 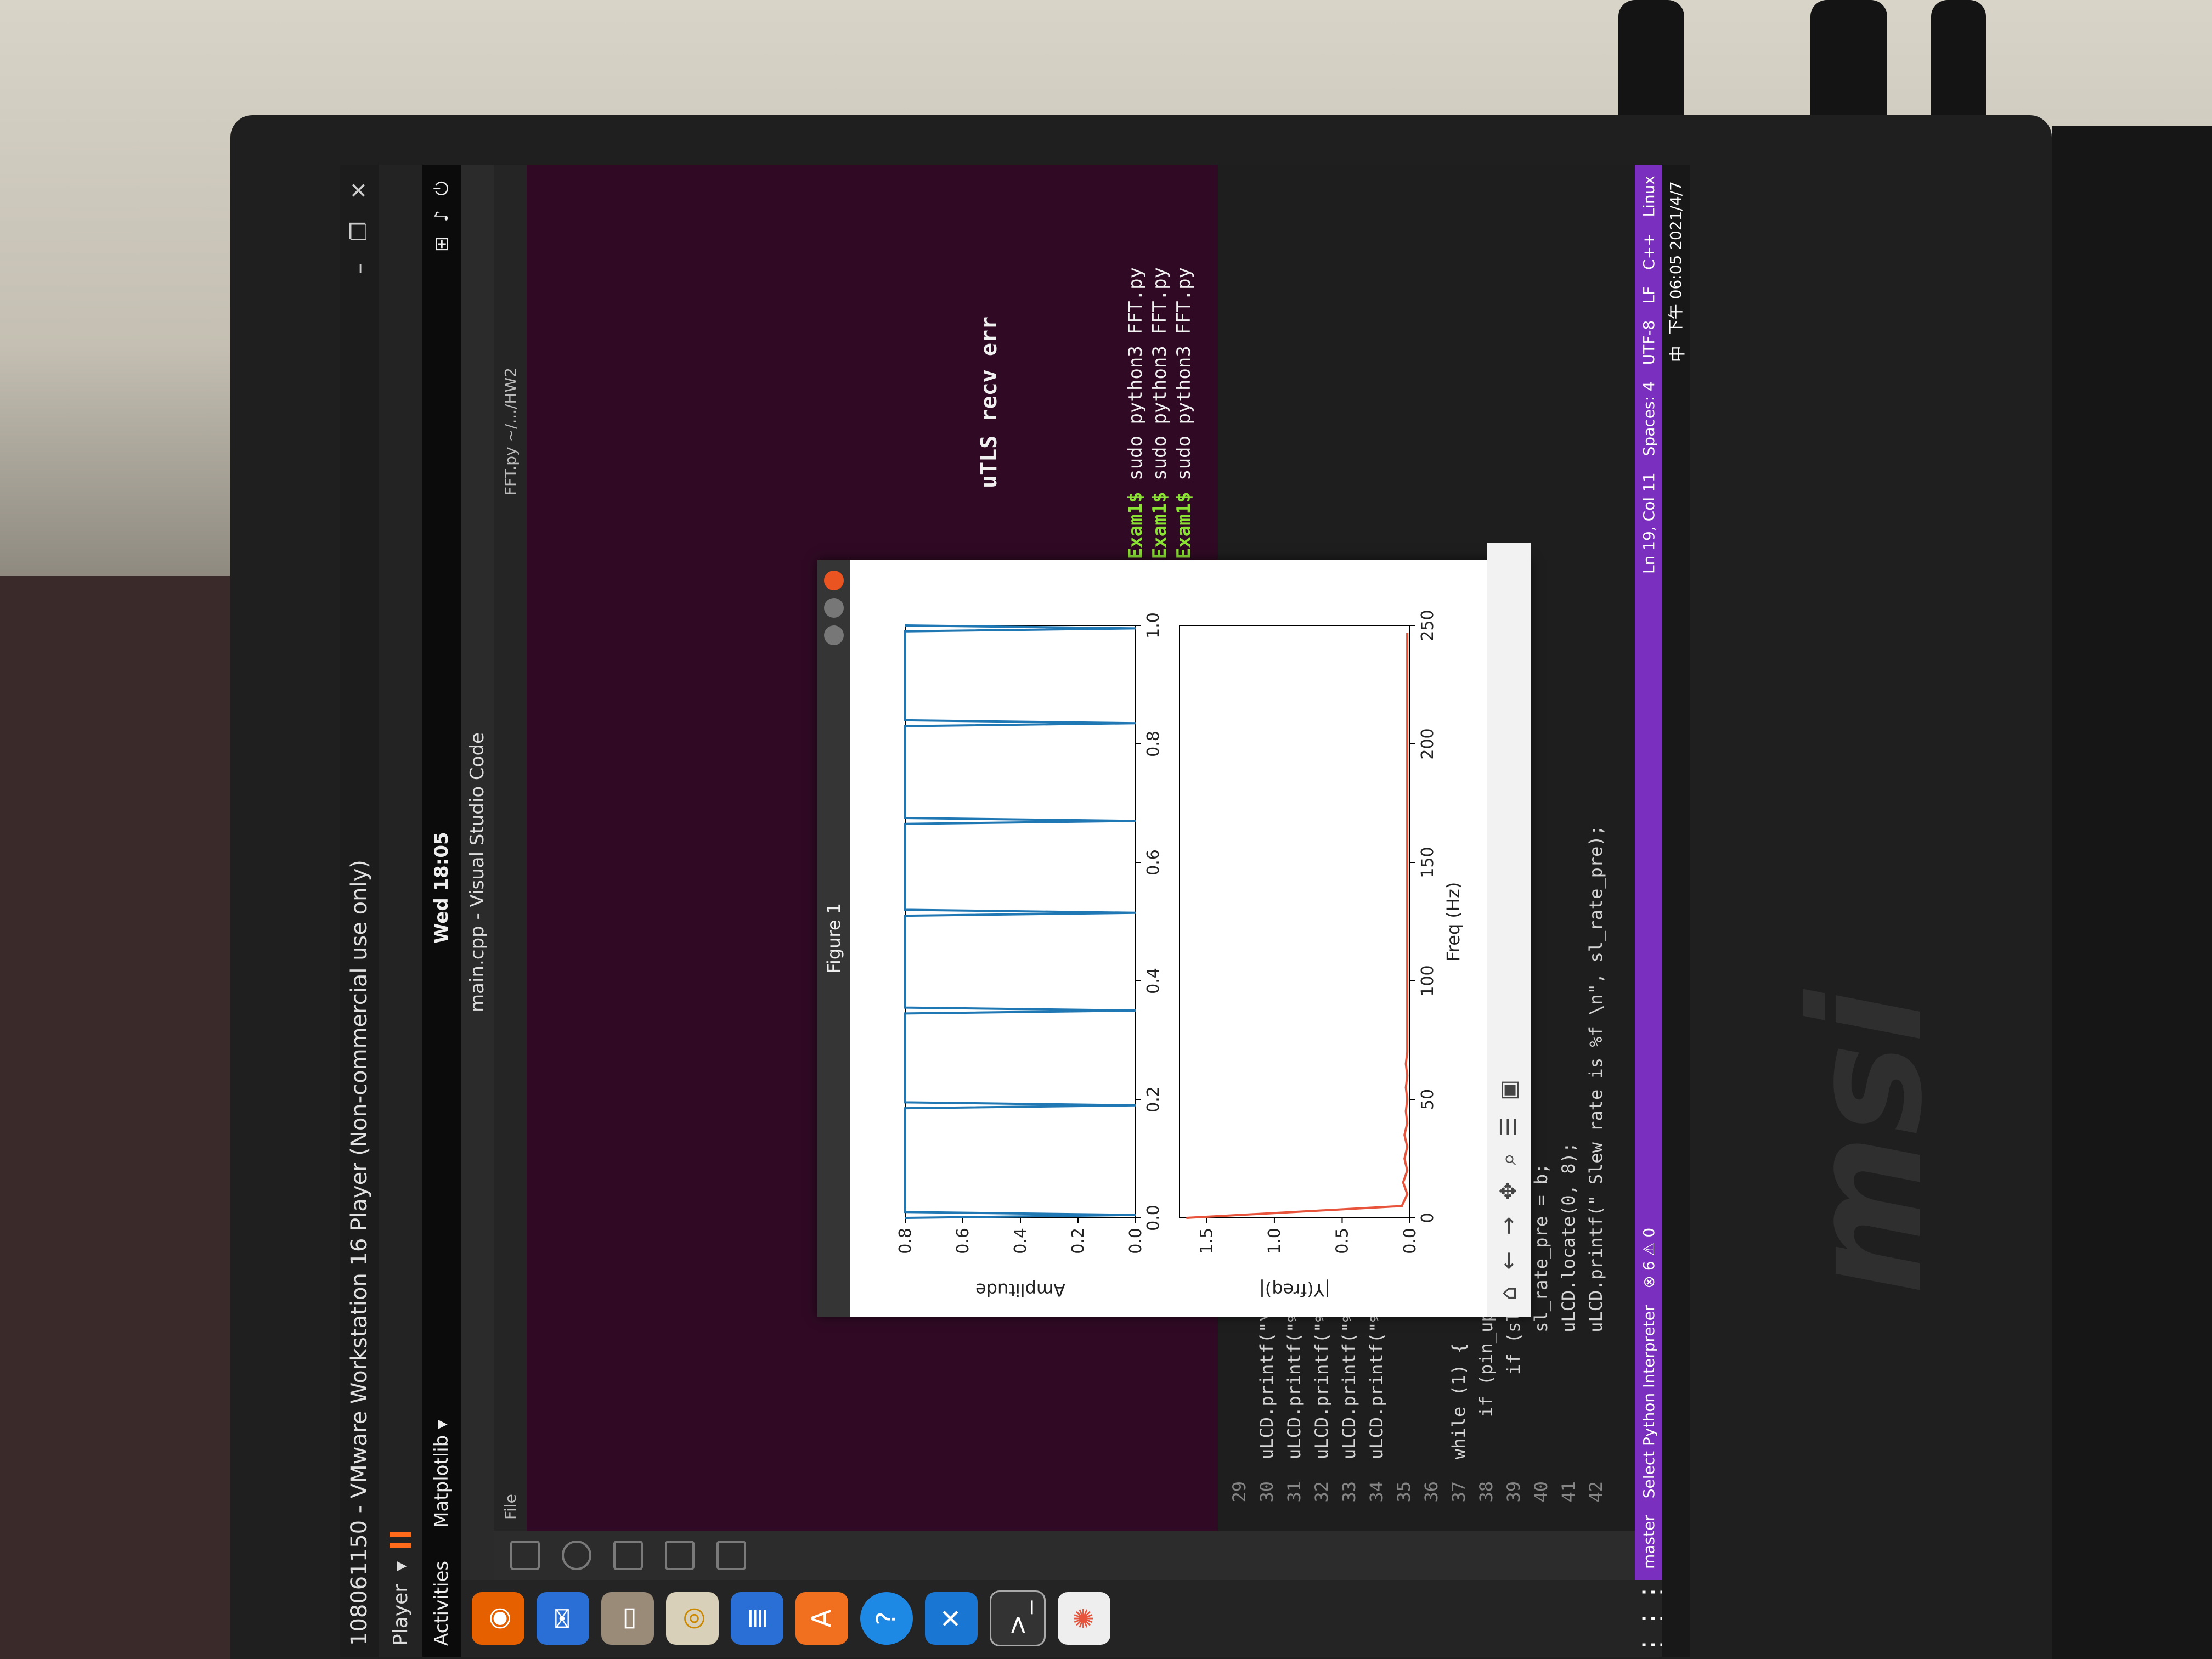 I want to click on minimize-button: –, so click(x=359, y=268).